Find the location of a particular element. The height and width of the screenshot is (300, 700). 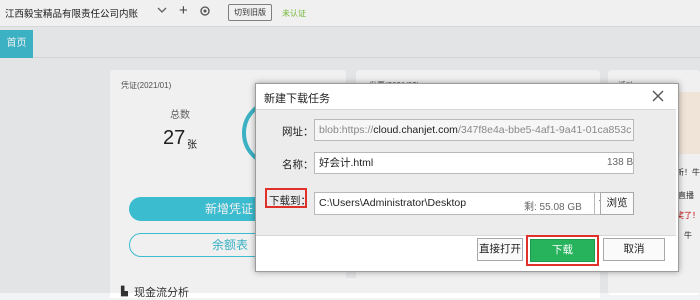

browse-button: 浏览 is located at coordinates (617, 203).